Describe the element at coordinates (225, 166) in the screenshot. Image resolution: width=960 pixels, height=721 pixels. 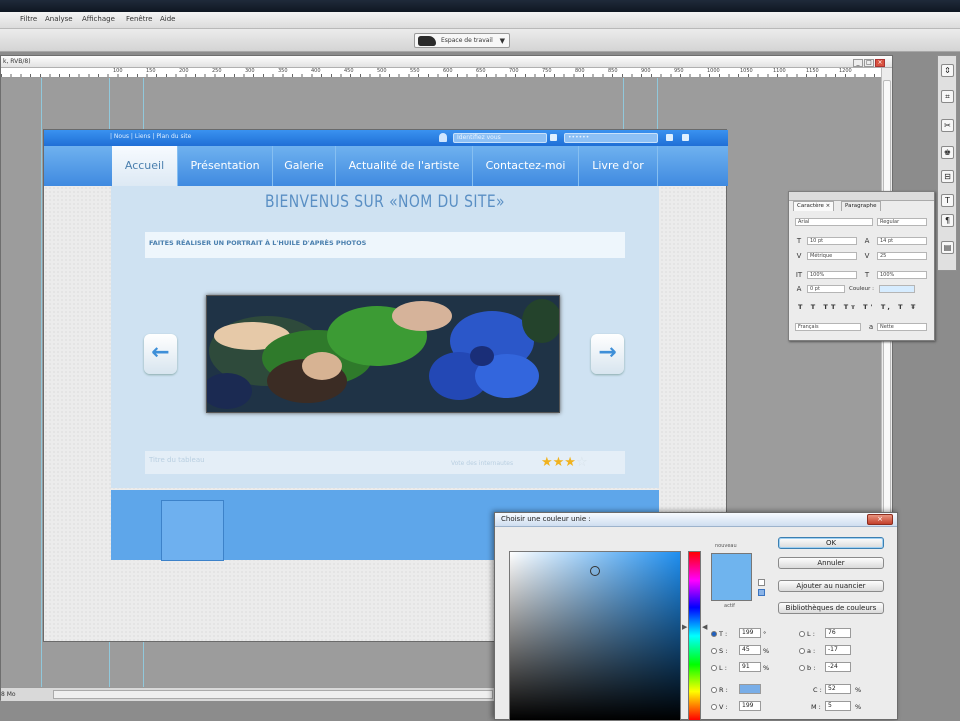
I see `nav-presentation: Présentation` at that location.